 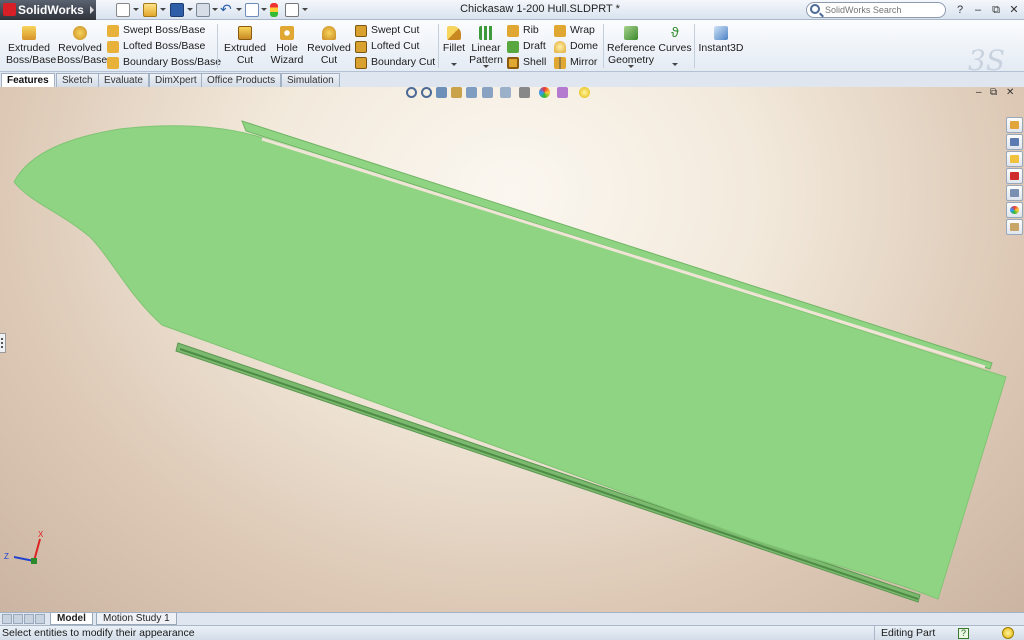 I want to click on new-dropdown-icon, so click(x=136, y=9).